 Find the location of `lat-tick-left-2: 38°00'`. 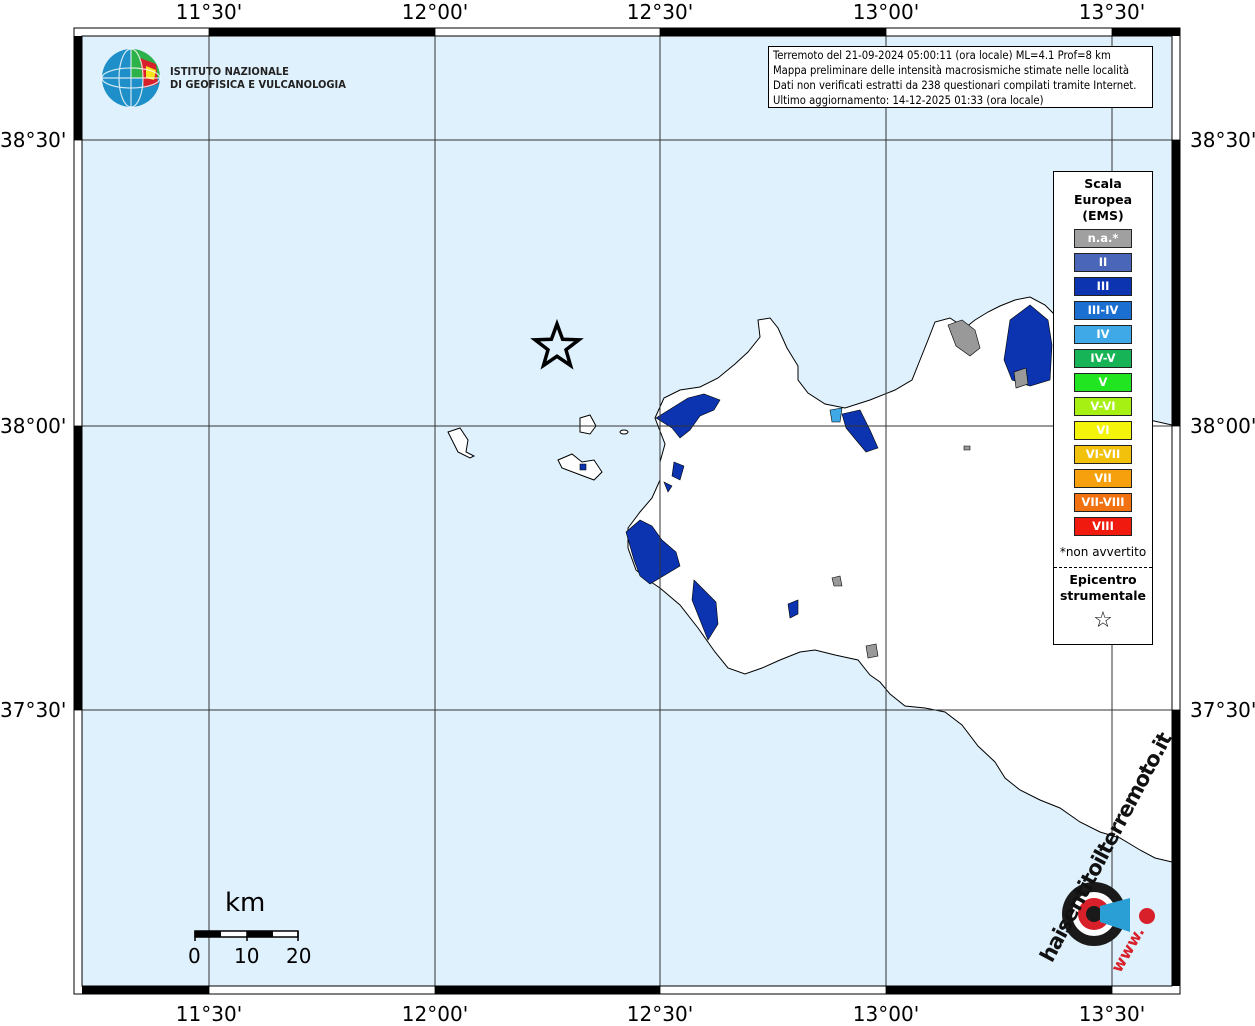

lat-tick-left-2: 38°00' is located at coordinates (33, 426).